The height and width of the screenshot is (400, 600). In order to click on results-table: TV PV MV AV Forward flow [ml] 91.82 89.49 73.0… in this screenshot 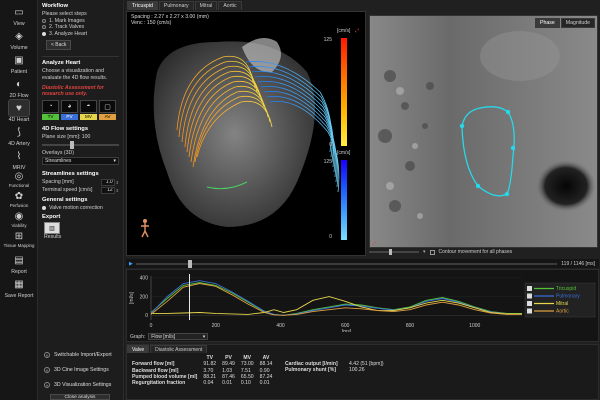, I will do `click(202, 370)`.